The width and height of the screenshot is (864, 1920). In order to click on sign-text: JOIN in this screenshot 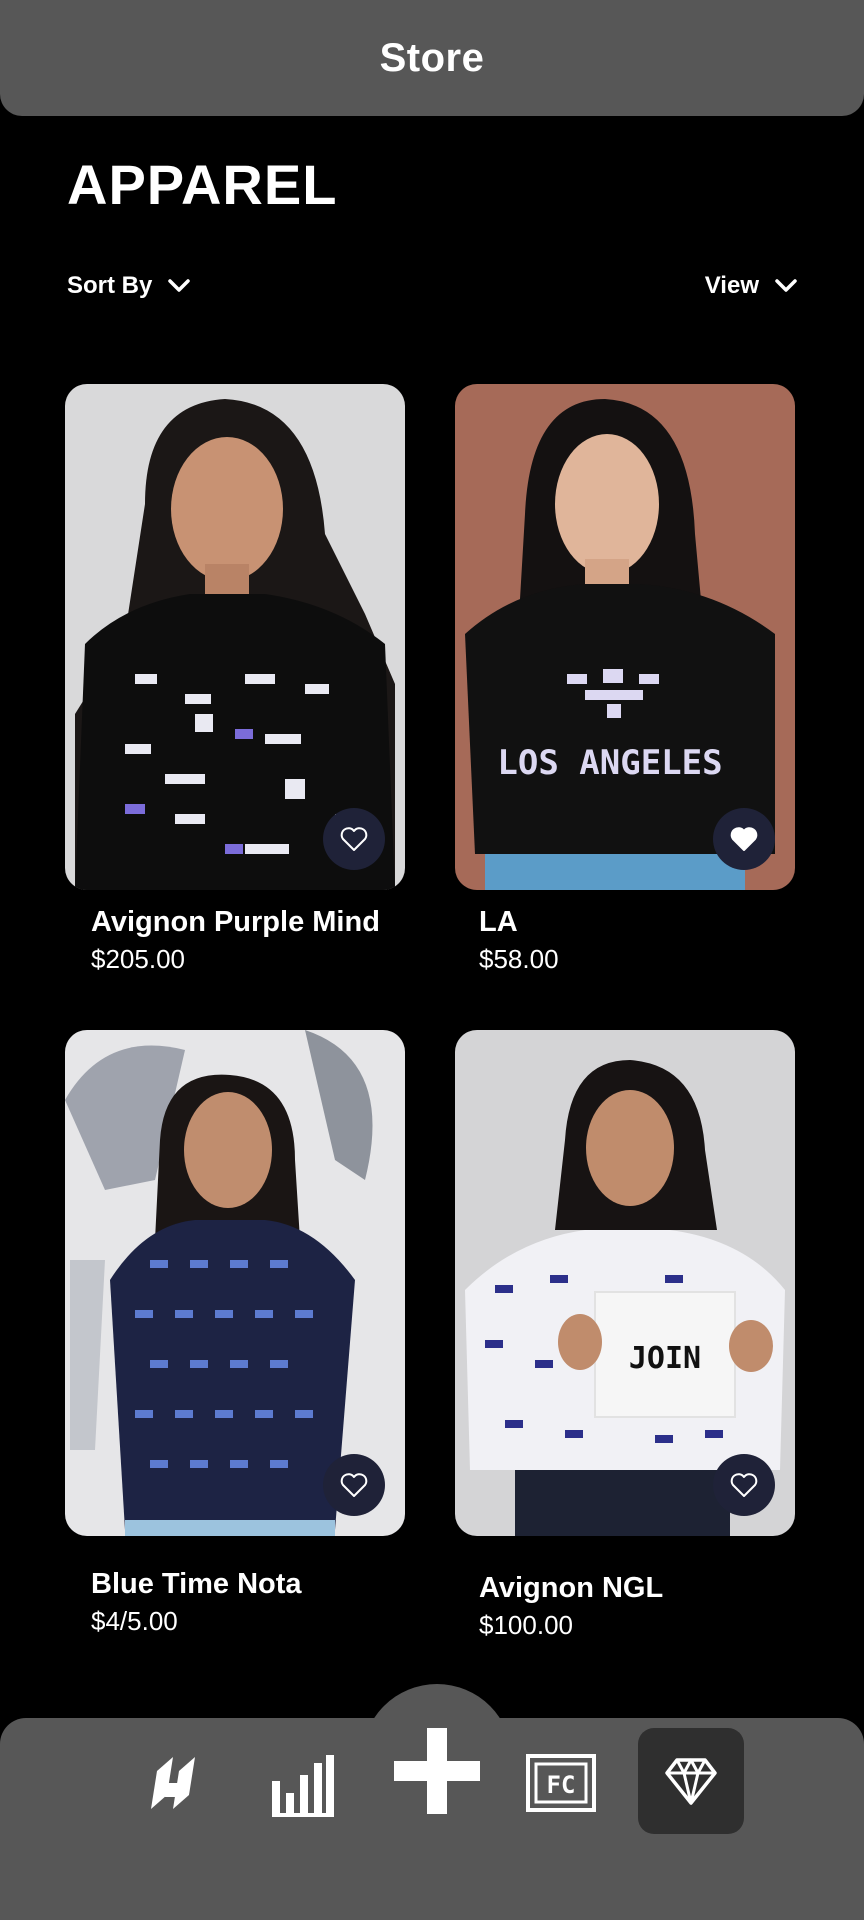, I will do `click(665, 1358)`.